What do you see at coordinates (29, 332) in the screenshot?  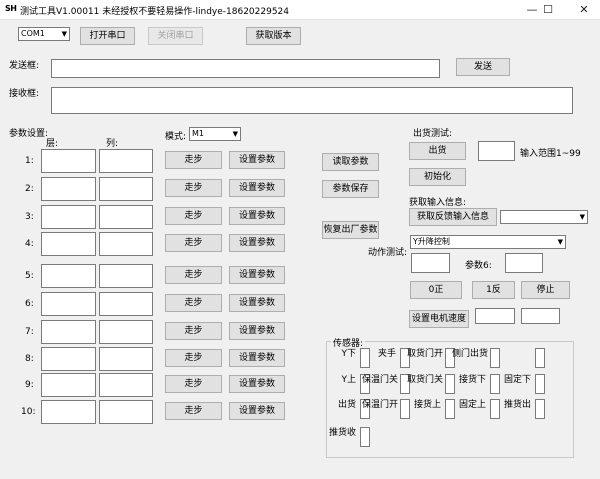 I see `row-number: 7:` at bounding box center [29, 332].